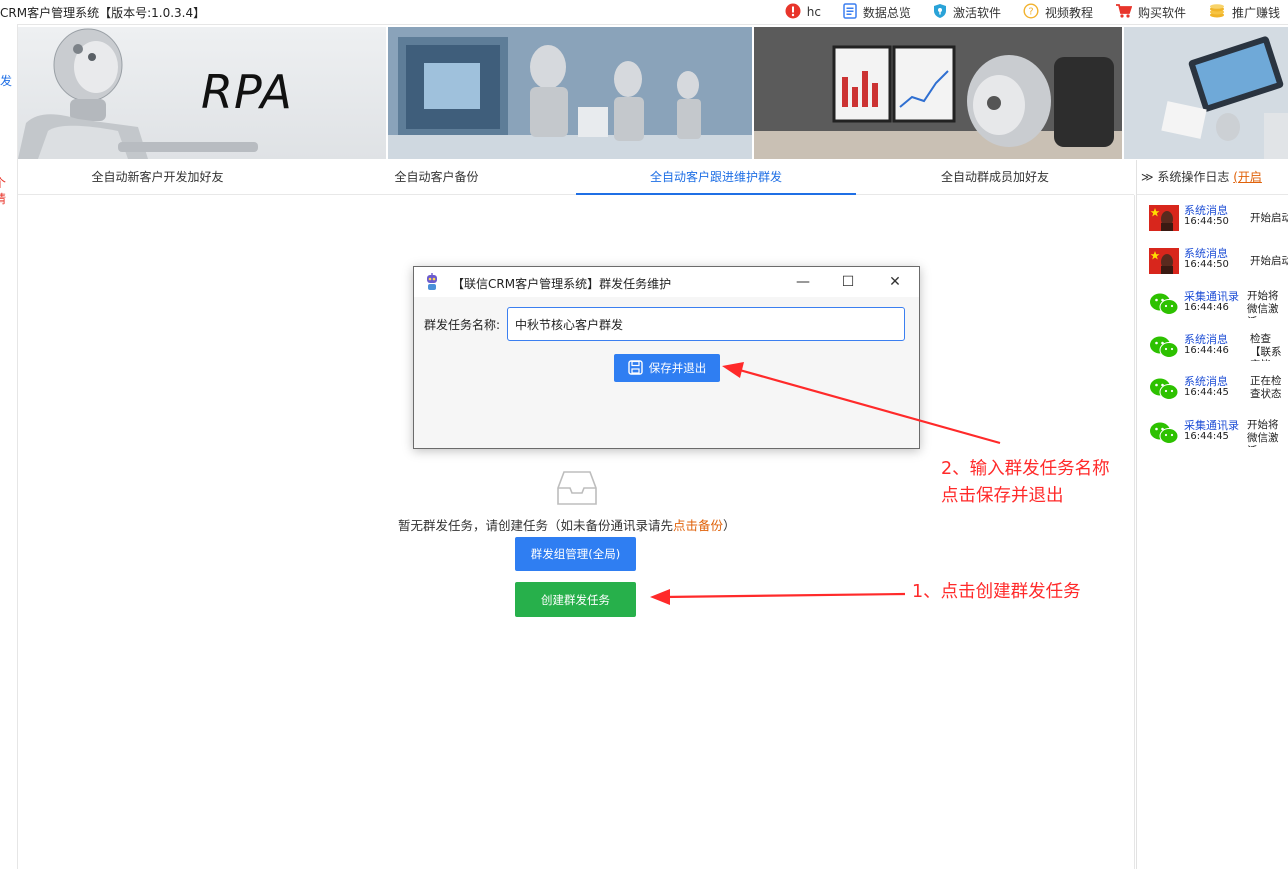  I want to click on app-title: CRM客户管理系统【版本号:1.0.3.4】, so click(103, 13).